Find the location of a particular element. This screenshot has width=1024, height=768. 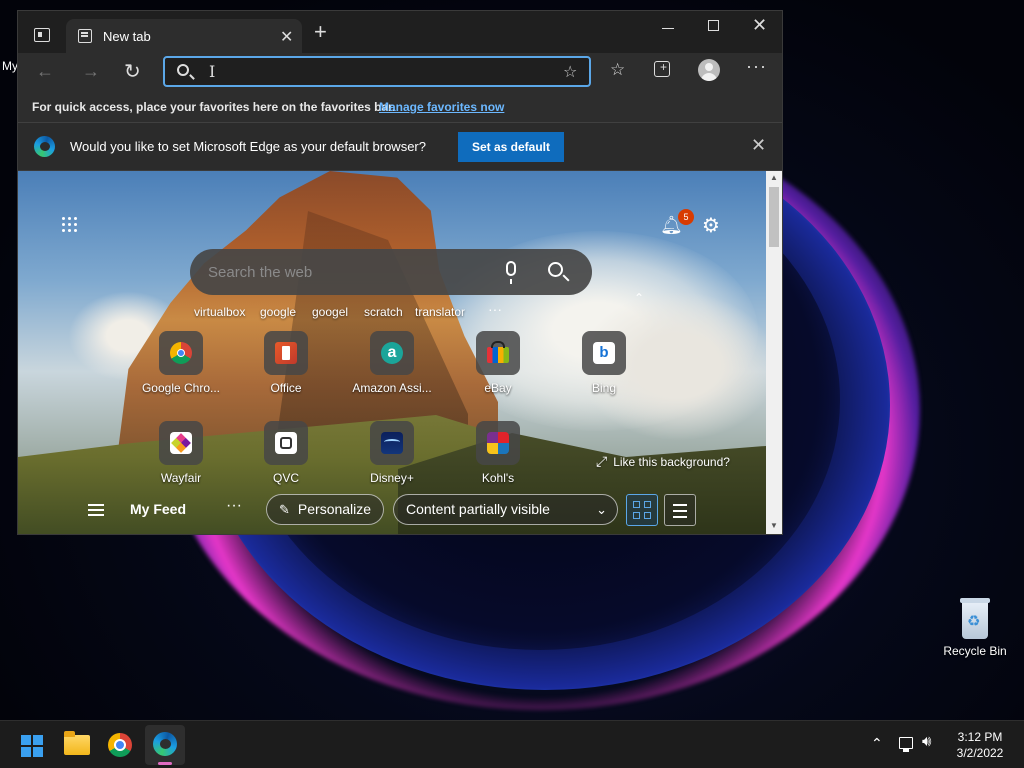

recycle-bin-icon: ♻ is located at coordinates (975, 619).